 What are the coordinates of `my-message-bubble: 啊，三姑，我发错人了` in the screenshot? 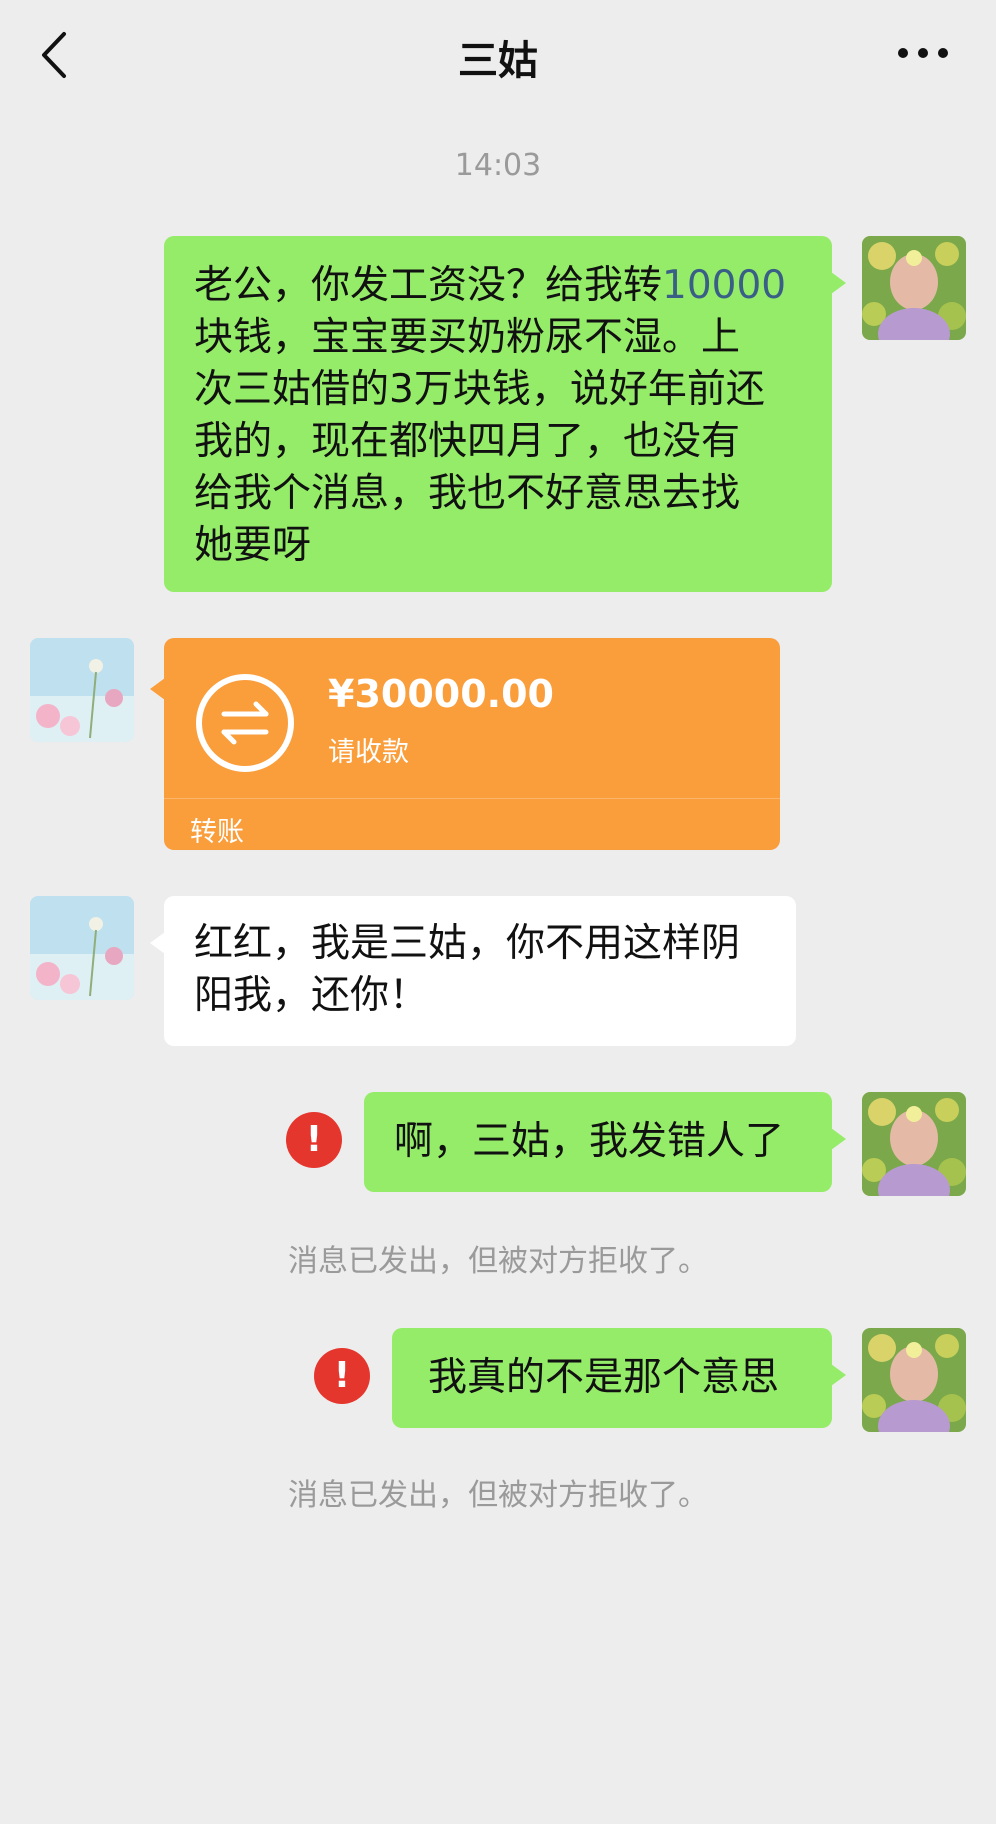 It's located at (605, 1142).